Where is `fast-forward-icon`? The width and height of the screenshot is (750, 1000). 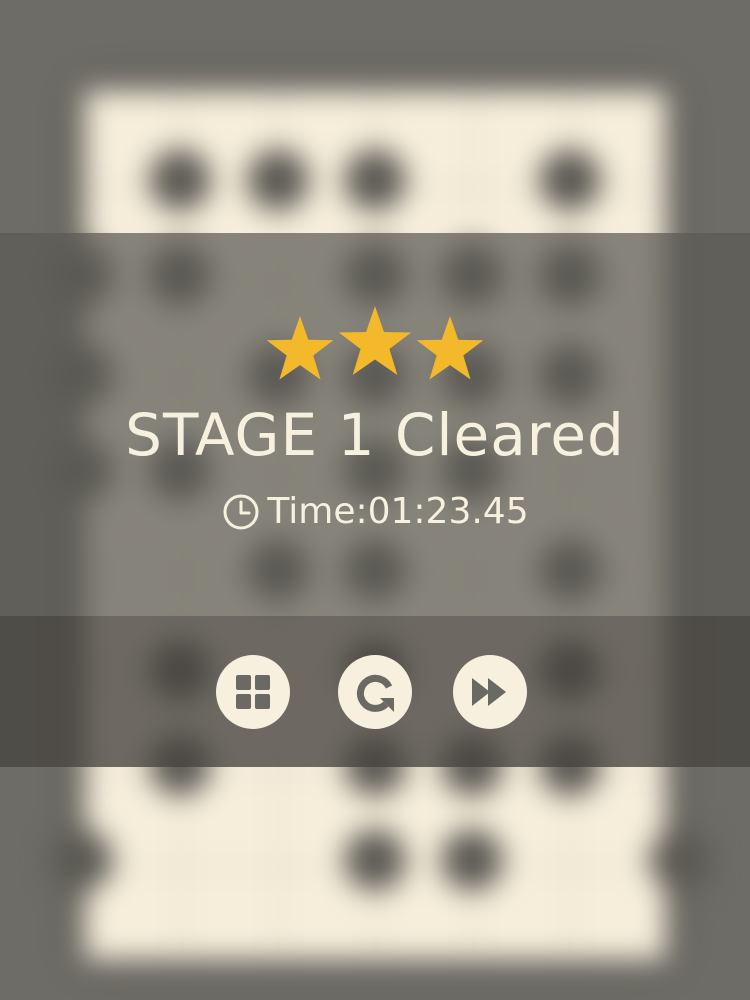 fast-forward-icon is located at coordinates (489, 692).